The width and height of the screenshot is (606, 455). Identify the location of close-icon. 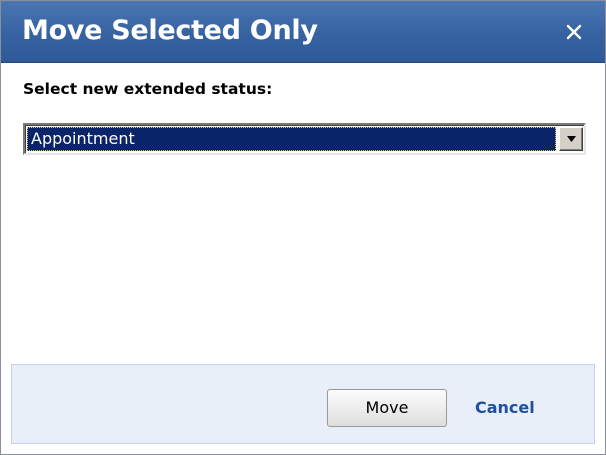
(574, 32).